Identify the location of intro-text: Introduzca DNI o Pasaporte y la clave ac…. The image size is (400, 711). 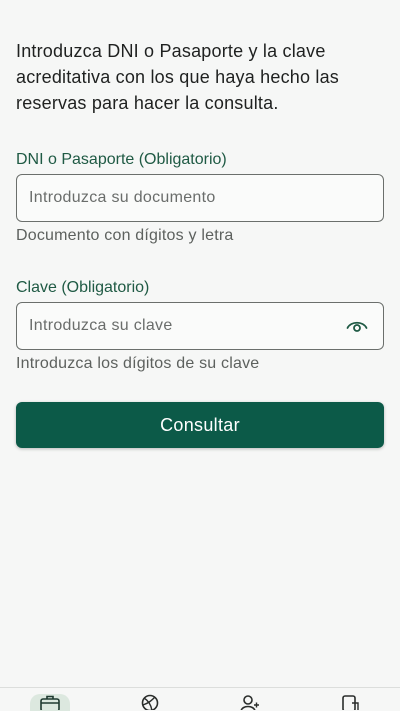
(178, 77).